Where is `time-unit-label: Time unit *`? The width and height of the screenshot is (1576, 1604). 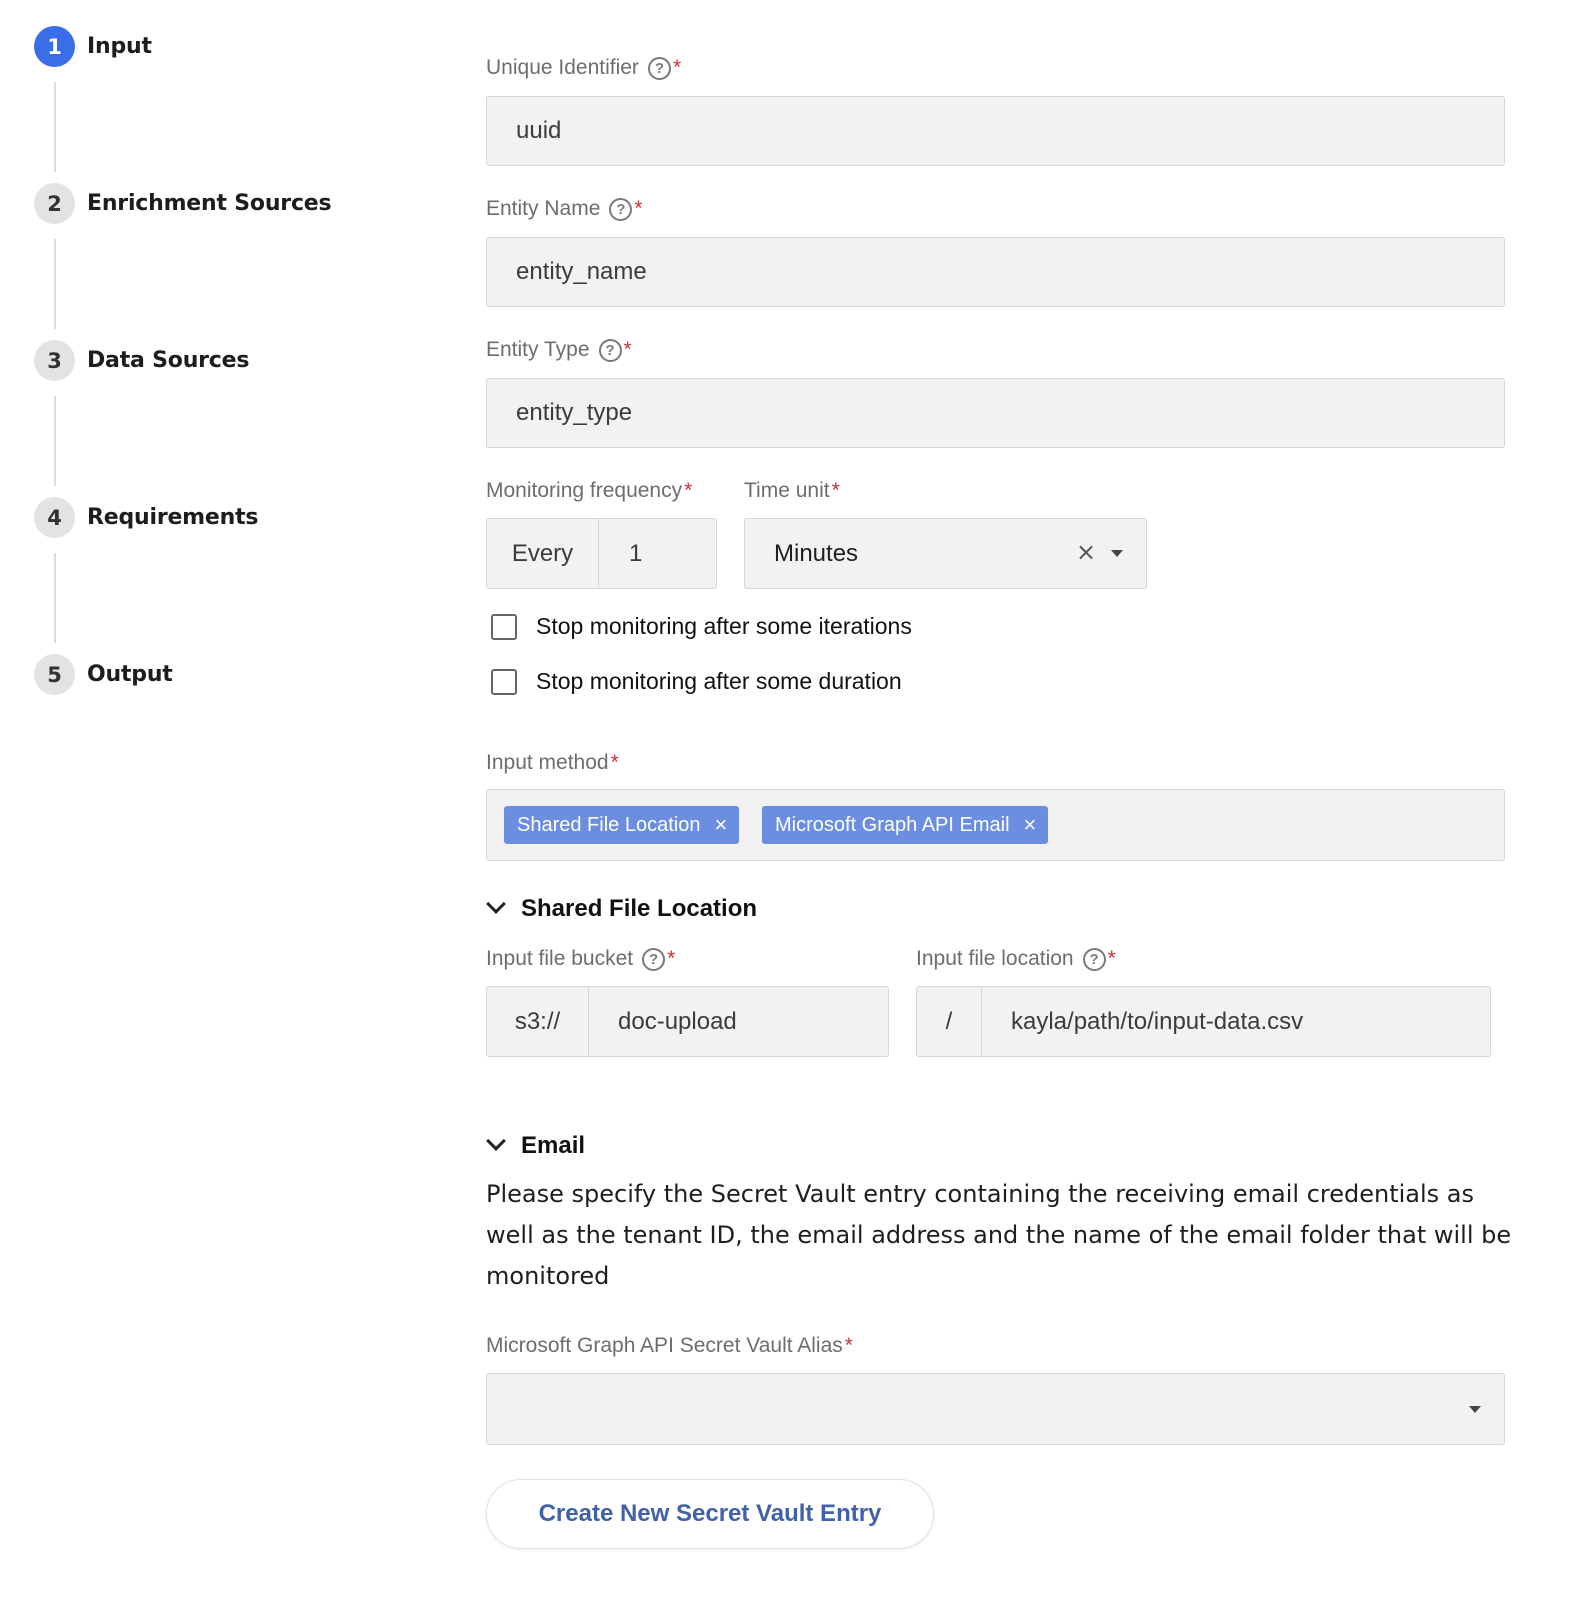 time-unit-label: Time unit * is located at coordinates (792, 491).